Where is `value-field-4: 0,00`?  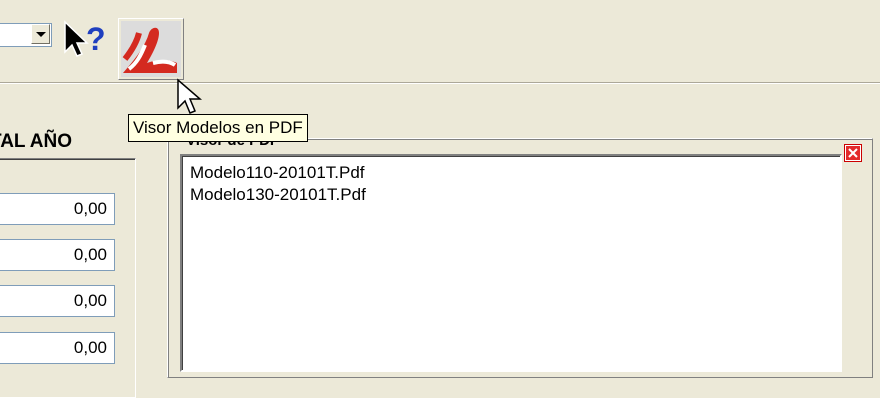 value-field-4: 0,00 is located at coordinates (57, 348).